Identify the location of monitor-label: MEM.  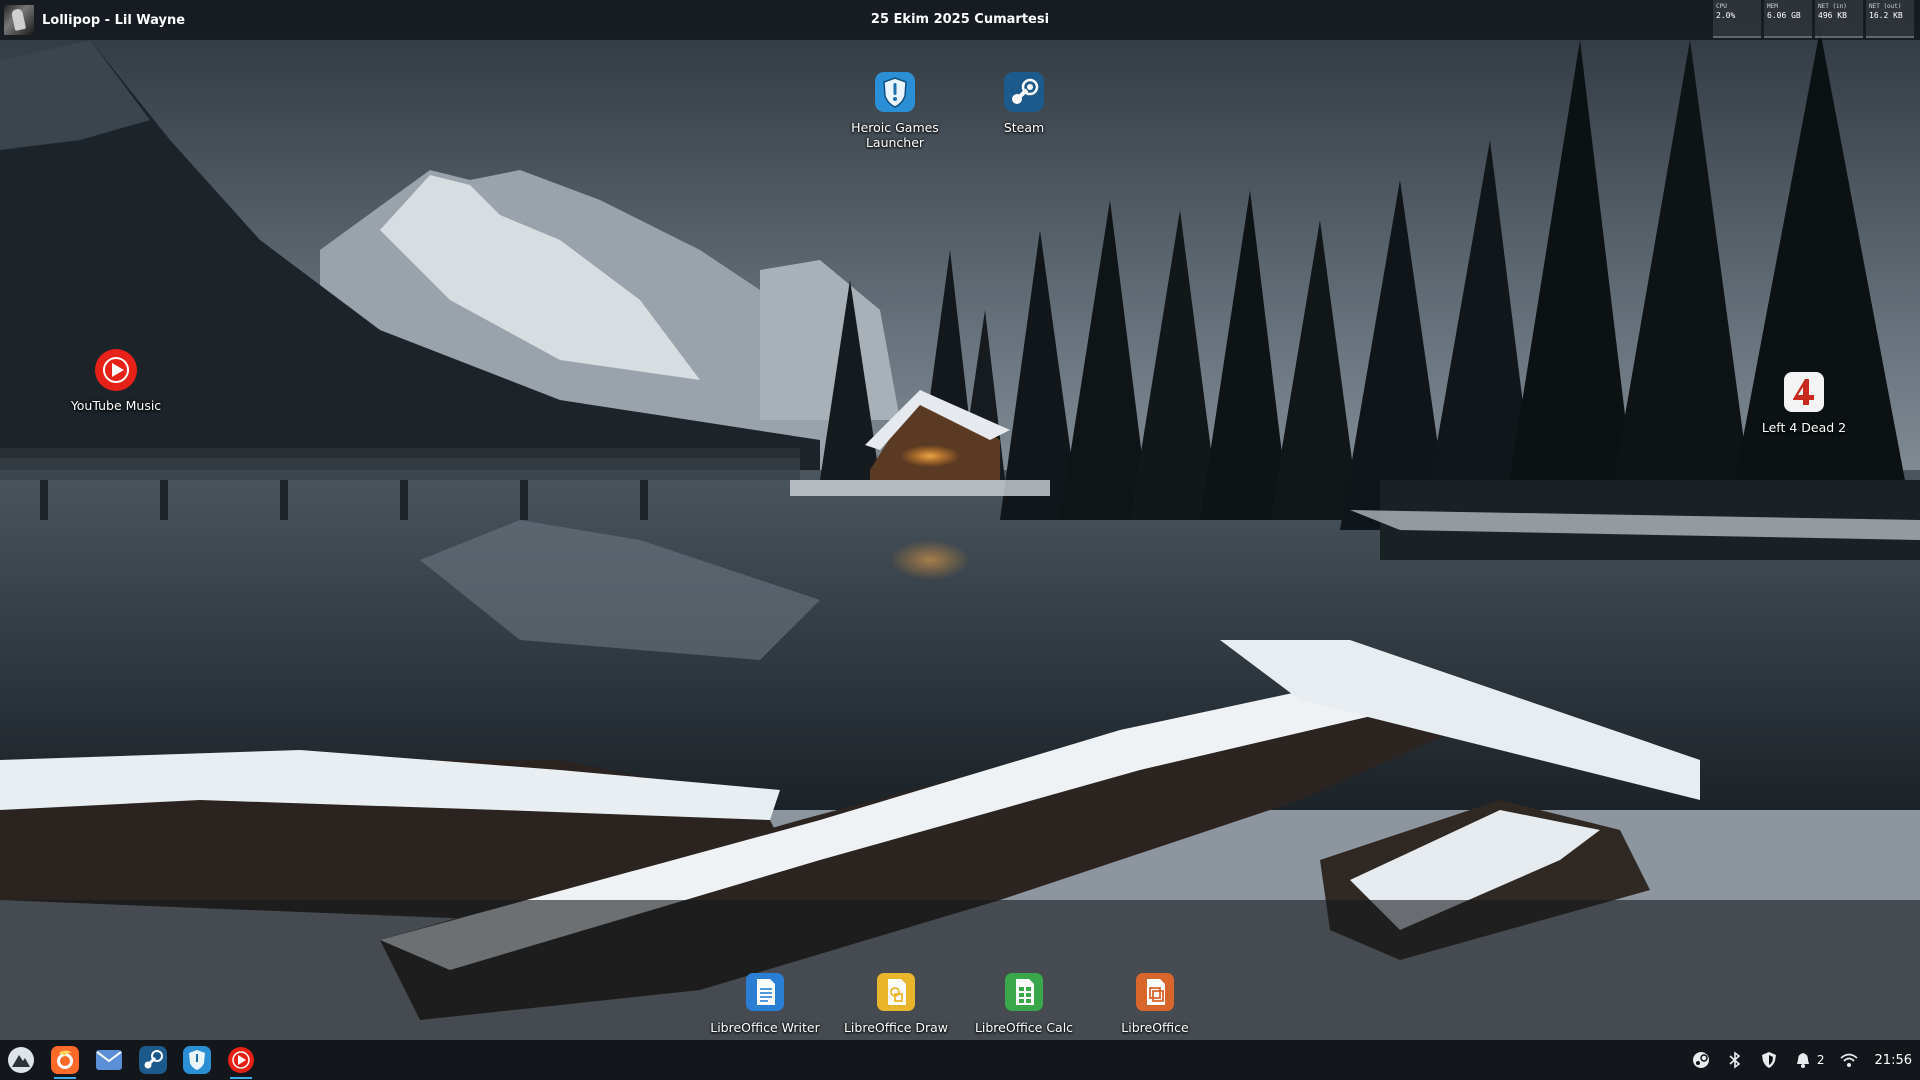
(1772, 6).